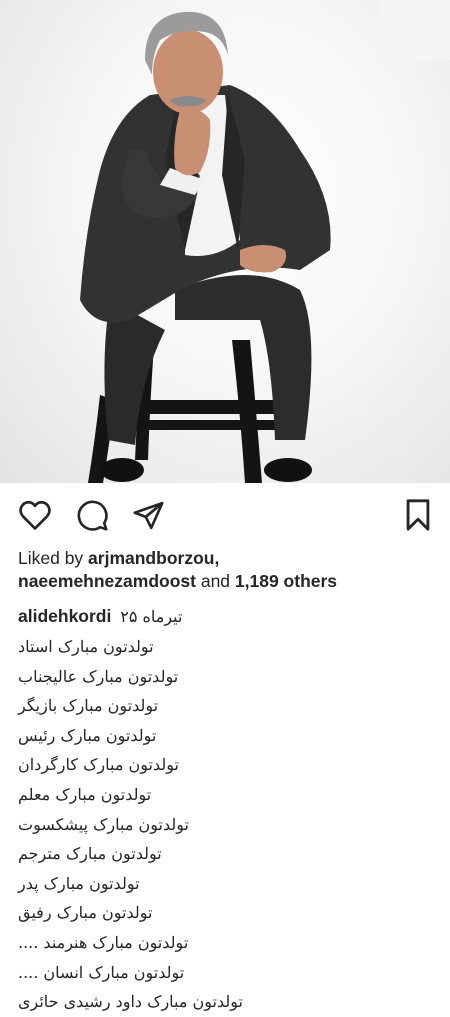 This screenshot has width=450, height=1017. I want to click on caption-line: تولدتون مبارک معلم, so click(85, 794).